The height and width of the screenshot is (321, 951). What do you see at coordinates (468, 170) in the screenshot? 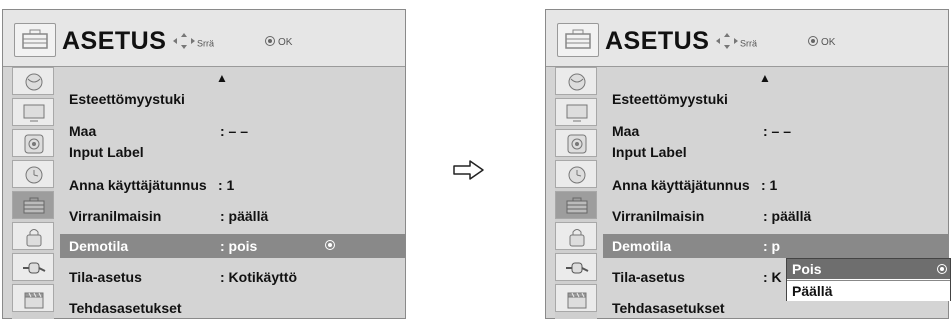
I see `next-step-arrow-icon` at bounding box center [468, 170].